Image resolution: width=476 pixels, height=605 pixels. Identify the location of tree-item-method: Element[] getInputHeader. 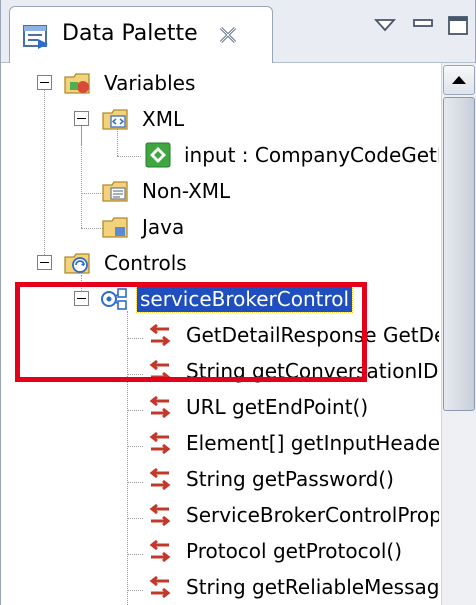
(292, 443).